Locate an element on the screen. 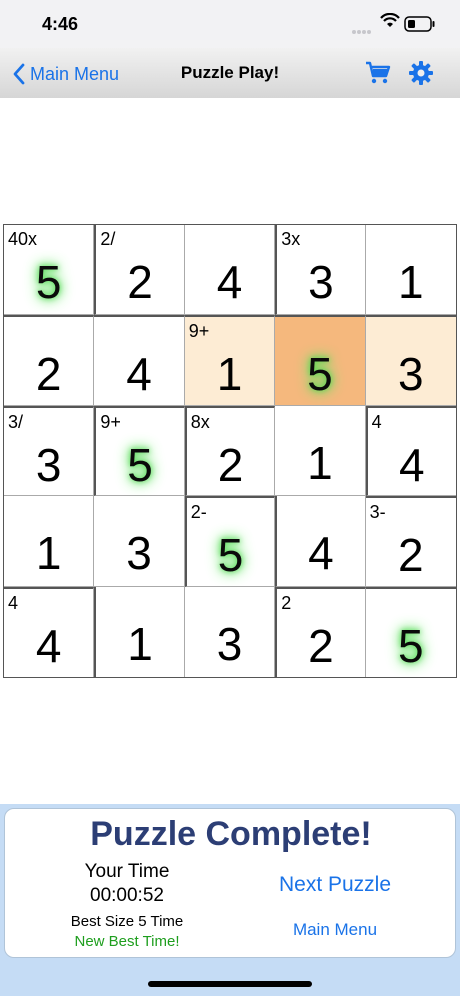  next-puzzle-button: Next Puzzle is located at coordinates (335, 885).